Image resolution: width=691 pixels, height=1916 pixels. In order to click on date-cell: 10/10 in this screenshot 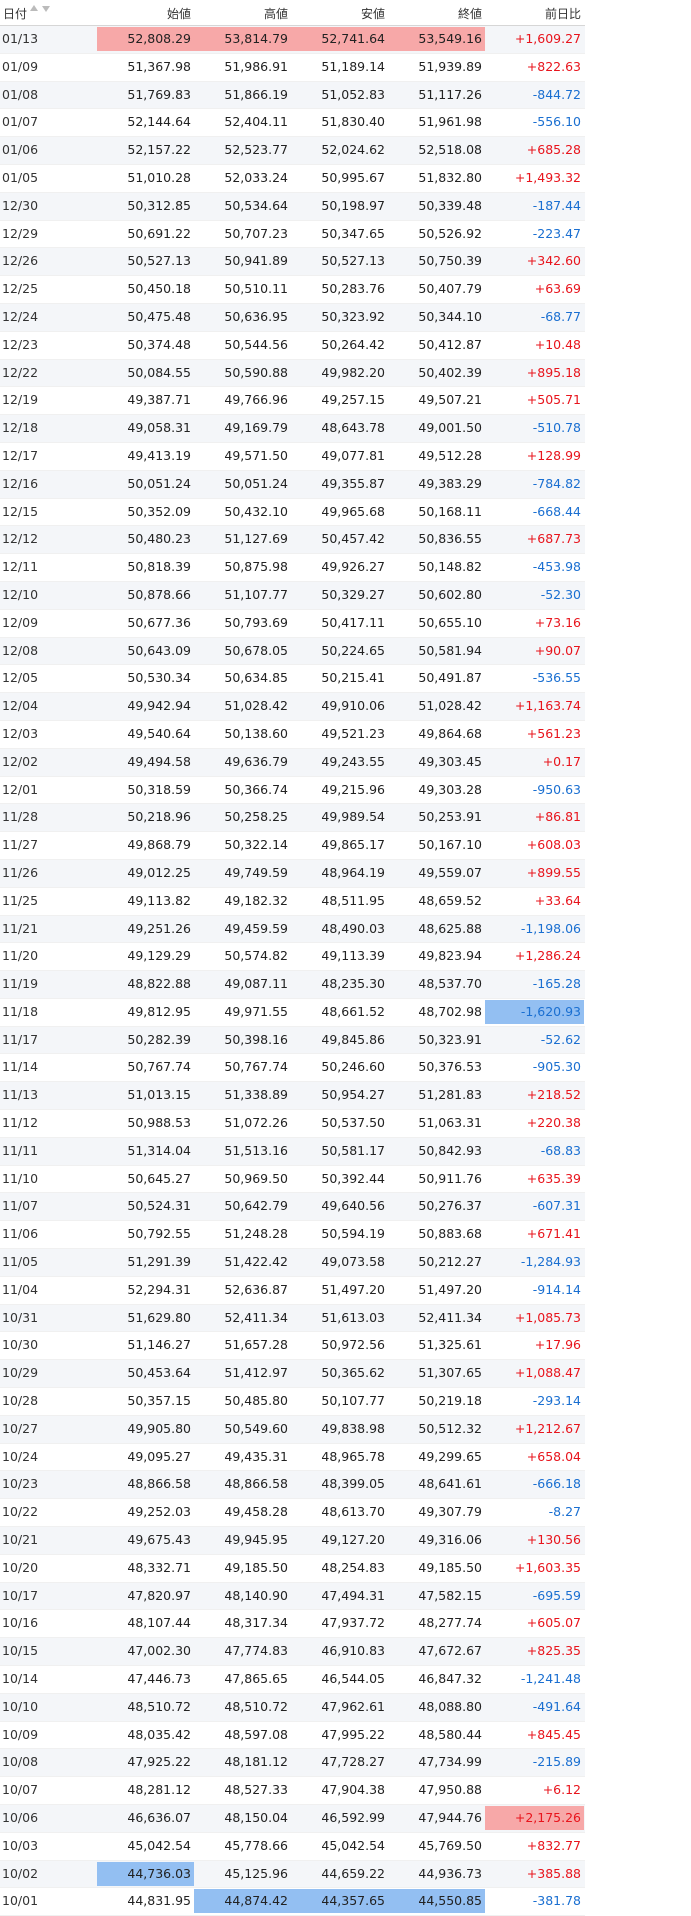, I will do `click(20, 1706)`.